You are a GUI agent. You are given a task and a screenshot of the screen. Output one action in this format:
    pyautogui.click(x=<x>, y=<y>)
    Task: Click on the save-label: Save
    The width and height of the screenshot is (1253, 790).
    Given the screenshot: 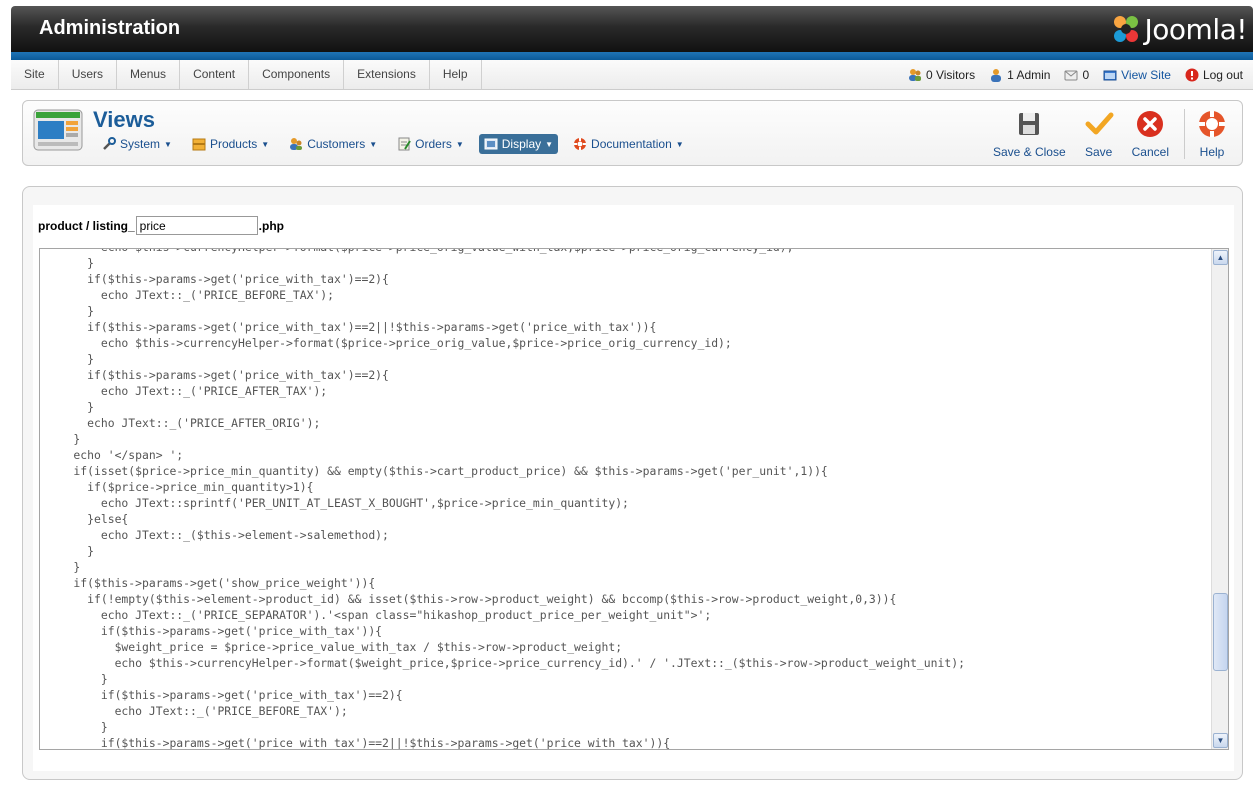 What is the action you would take?
    pyautogui.click(x=1098, y=152)
    